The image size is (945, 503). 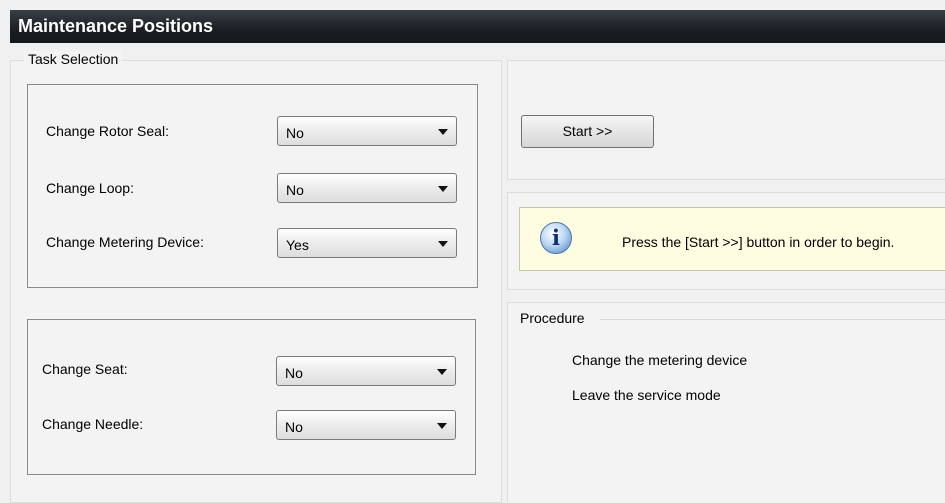 What do you see at coordinates (367, 243) in the screenshot?
I see `metering-device-select: Yes` at bounding box center [367, 243].